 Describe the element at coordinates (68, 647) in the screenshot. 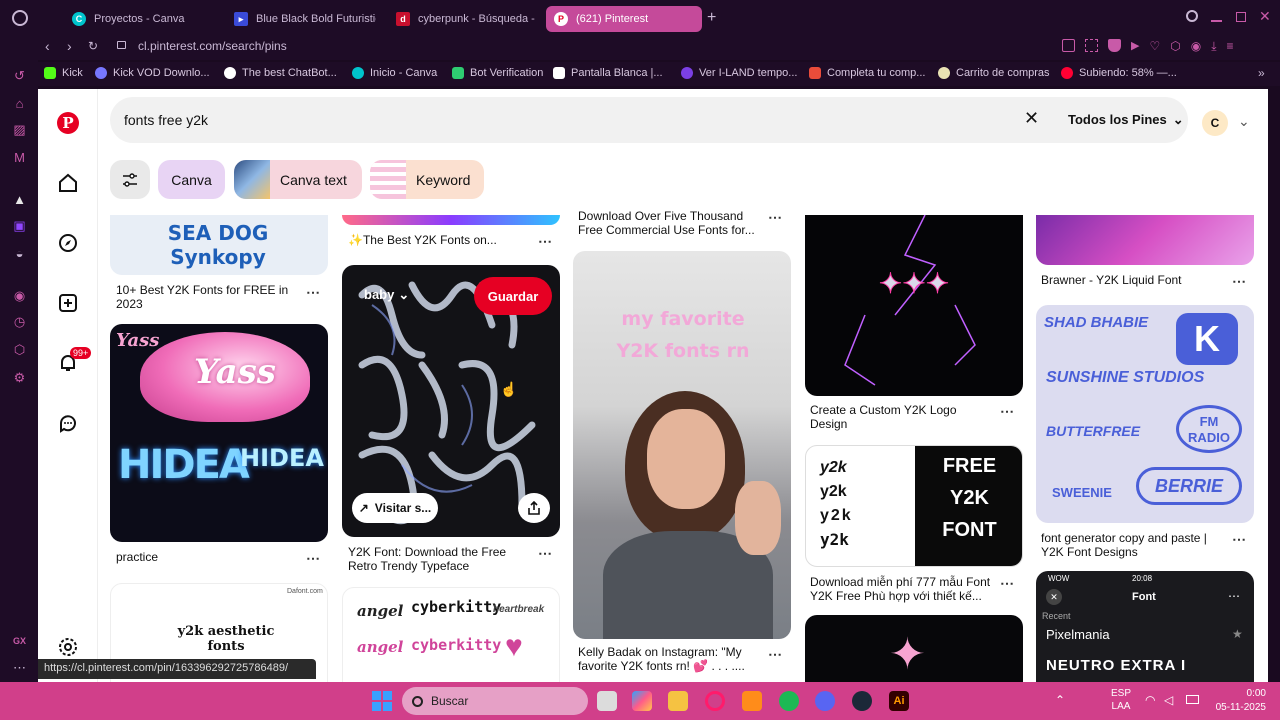

I see `settings-icon` at that location.